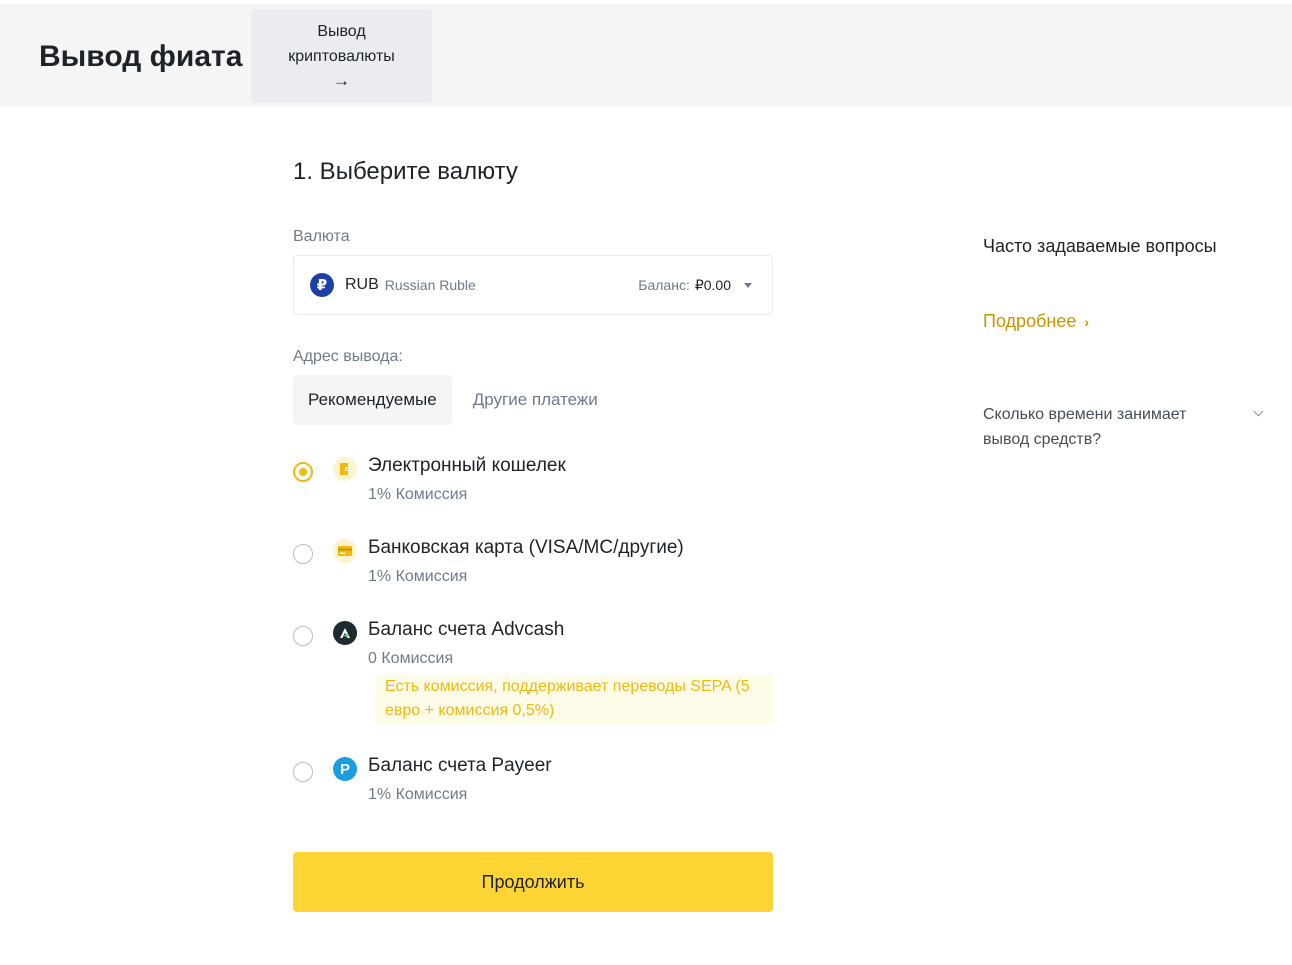 This screenshot has height=965, width=1292. I want to click on faq-question: Сколько времени занимает вывод средств?, so click(1128, 427).